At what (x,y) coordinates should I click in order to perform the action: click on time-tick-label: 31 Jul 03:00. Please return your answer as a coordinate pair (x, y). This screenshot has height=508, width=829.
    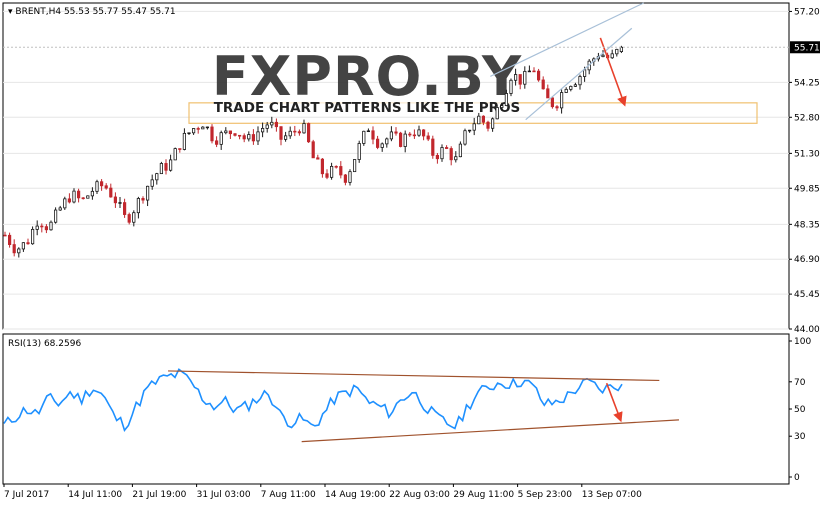
    Looking at the image, I should click on (224, 495).